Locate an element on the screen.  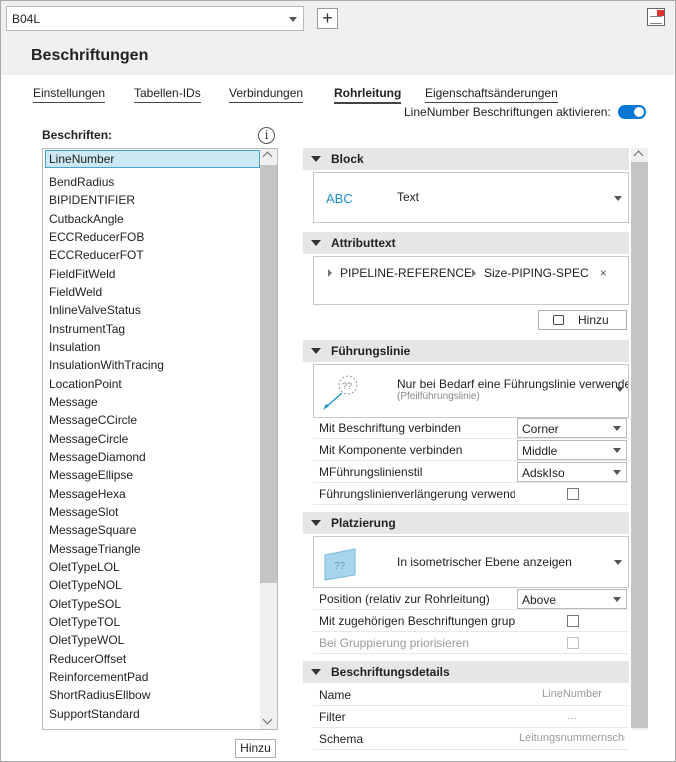
list-item: Insulation is located at coordinates (151, 347).